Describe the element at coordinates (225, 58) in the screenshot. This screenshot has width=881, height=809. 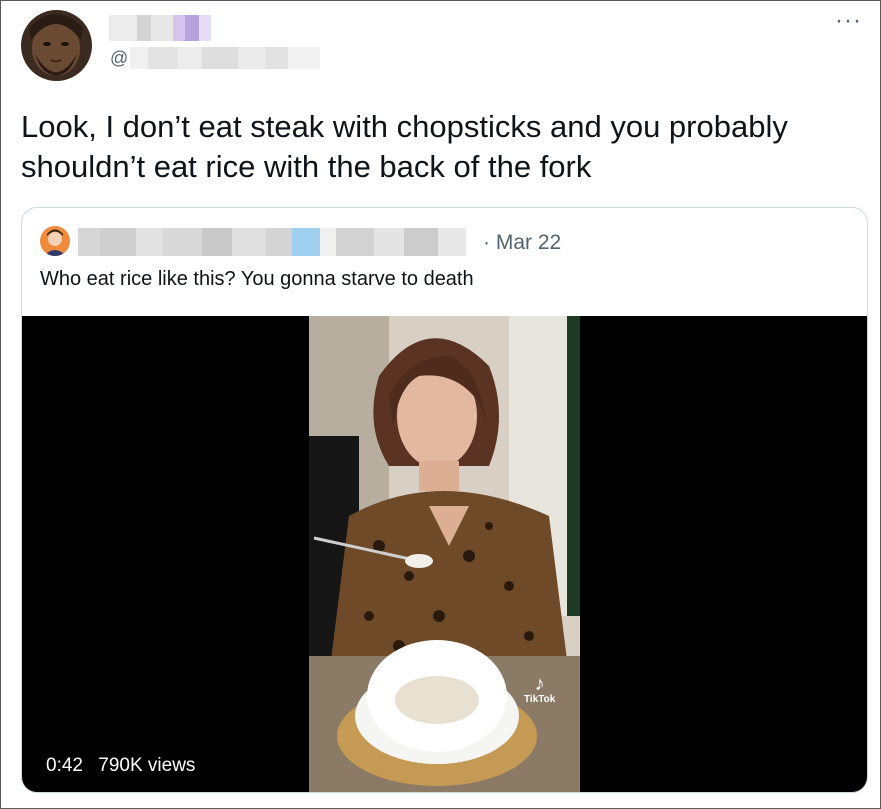
I see `author-handle-redacted` at that location.